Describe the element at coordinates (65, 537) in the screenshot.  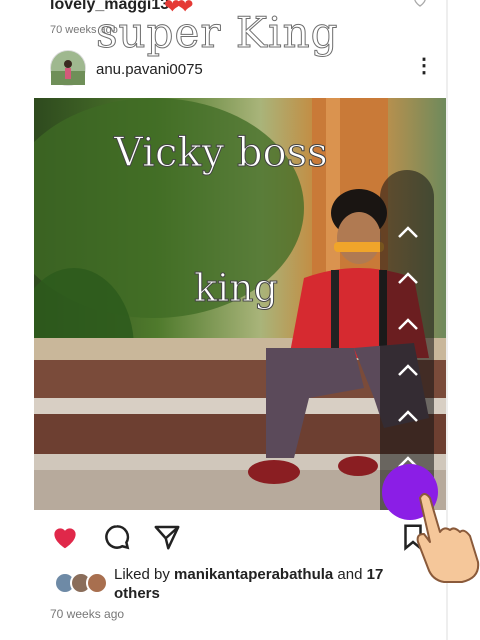
I see `heart-filled-icon` at that location.